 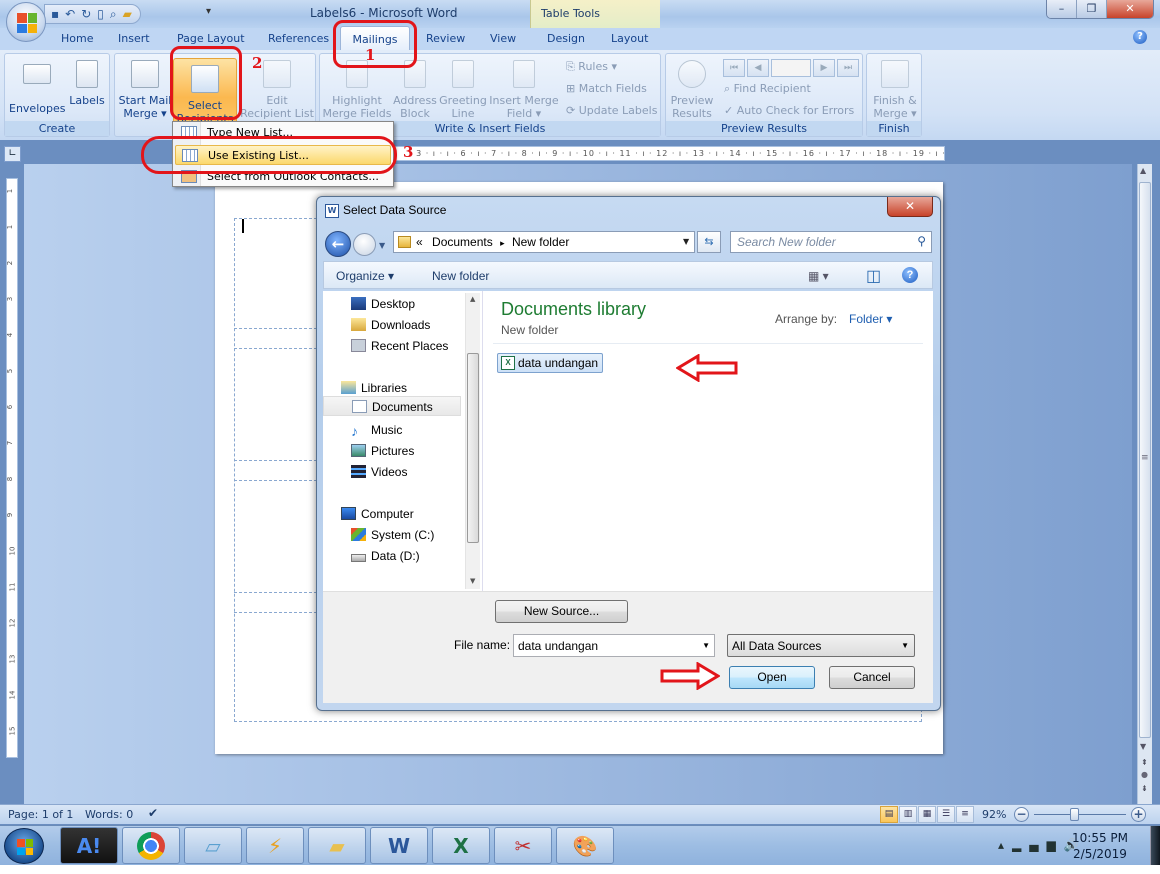 I want to click on nav-item-recent-places: Recent Places, so click(x=399, y=346).